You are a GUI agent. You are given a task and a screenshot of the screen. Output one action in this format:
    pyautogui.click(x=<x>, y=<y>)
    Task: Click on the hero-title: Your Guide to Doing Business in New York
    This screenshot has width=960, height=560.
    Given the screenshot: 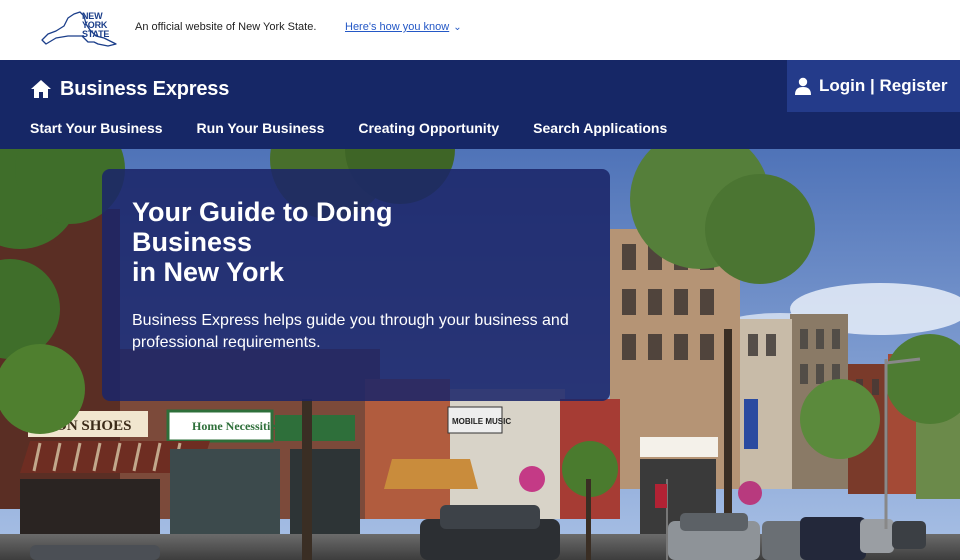 What is the action you would take?
    pyautogui.click(x=312, y=242)
    